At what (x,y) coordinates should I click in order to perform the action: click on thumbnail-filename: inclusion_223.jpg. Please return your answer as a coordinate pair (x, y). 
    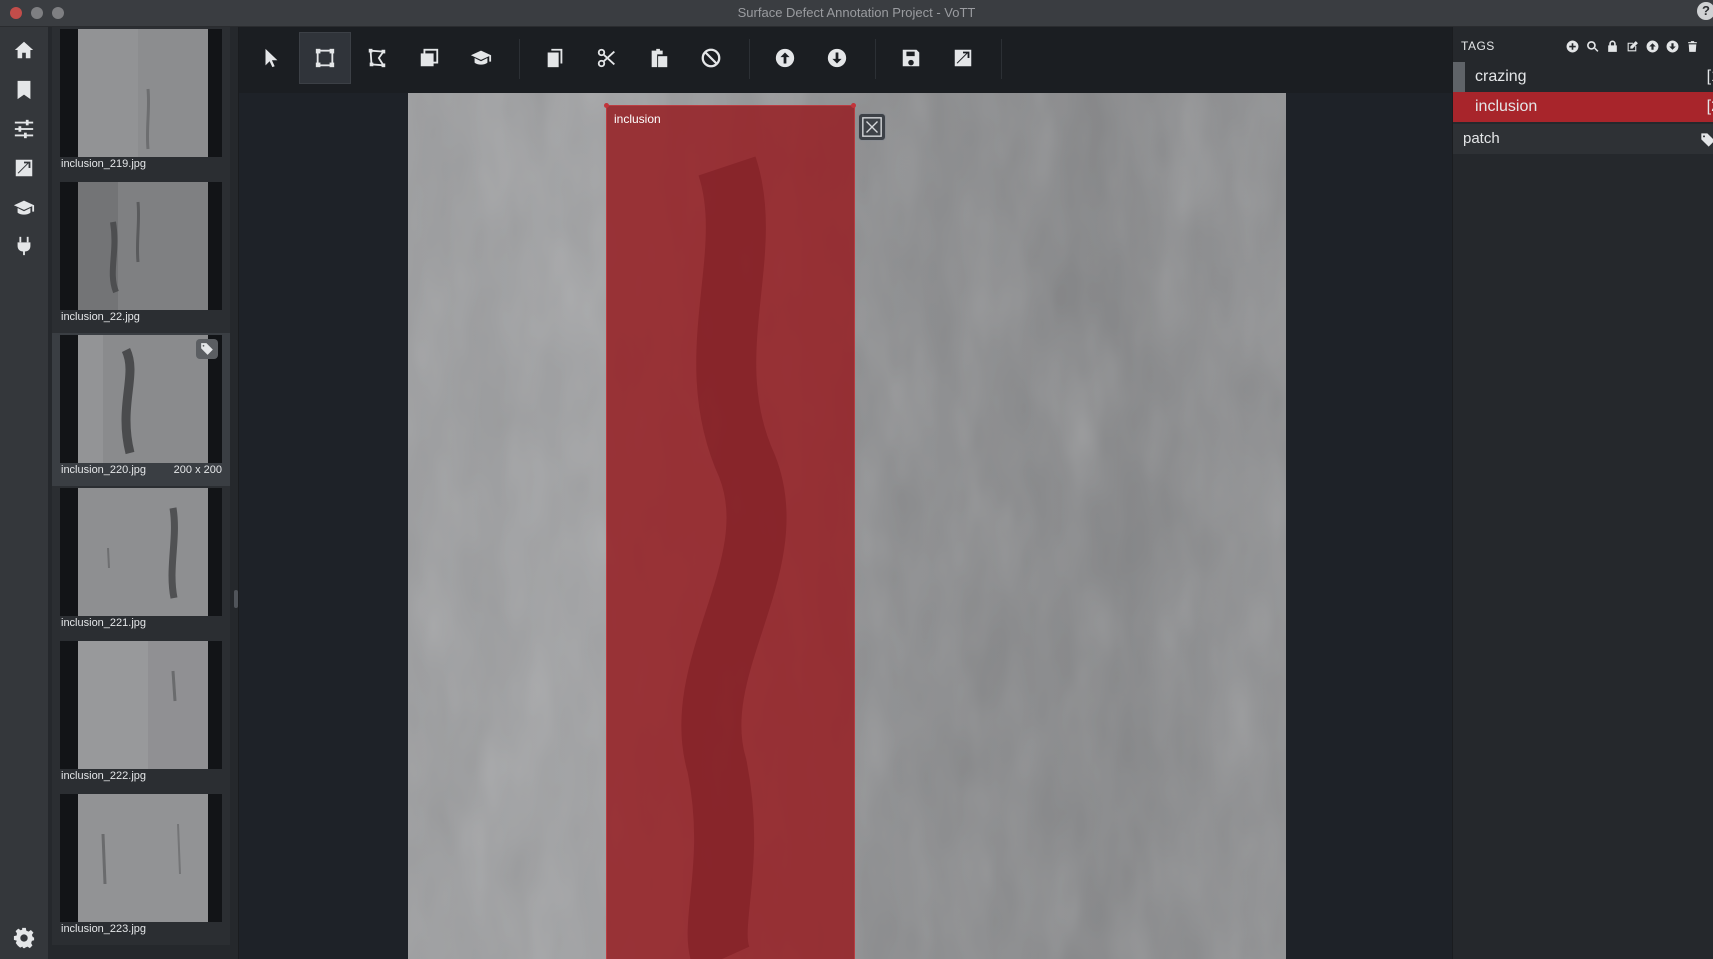
    Looking at the image, I should click on (104, 929).